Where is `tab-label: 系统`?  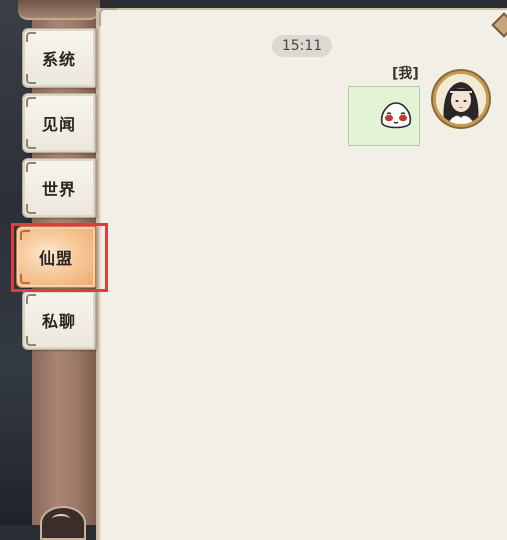 tab-label: 系统 is located at coordinates (58, 59).